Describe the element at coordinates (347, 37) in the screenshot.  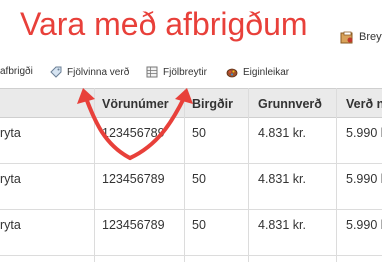
I see `edit-icon` at that location.